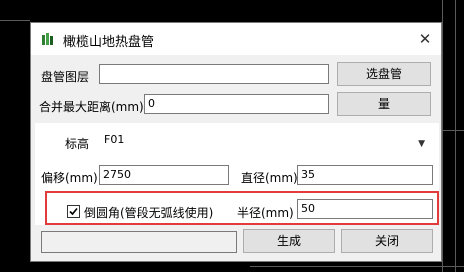  What do you see at coordinates (214, 74) in the screenshot?
I see `pipe-layer-input` at bounding box center [214, 74].